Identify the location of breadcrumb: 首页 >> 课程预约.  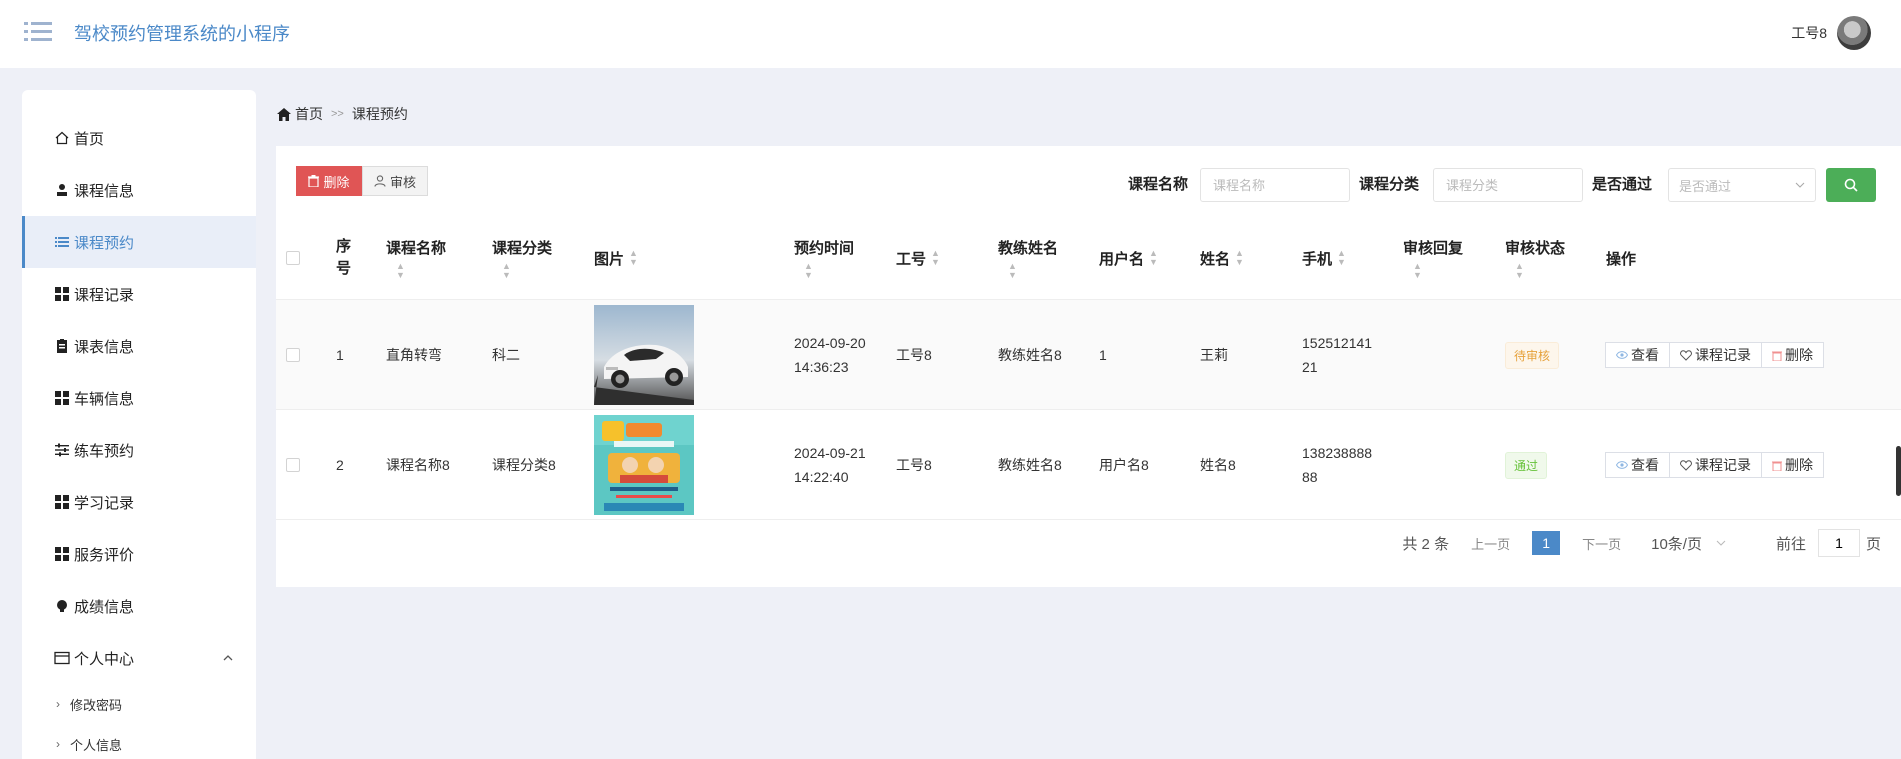
(342, 114).